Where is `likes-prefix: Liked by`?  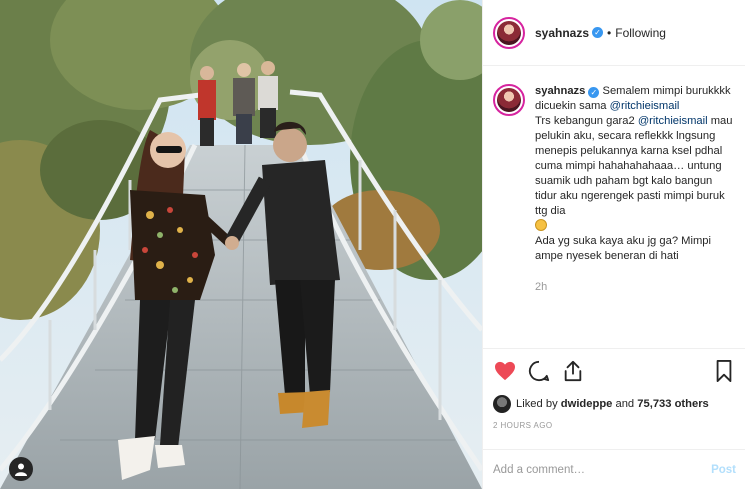 likes-prefix: Liked by is located at coordinates (537, 404).